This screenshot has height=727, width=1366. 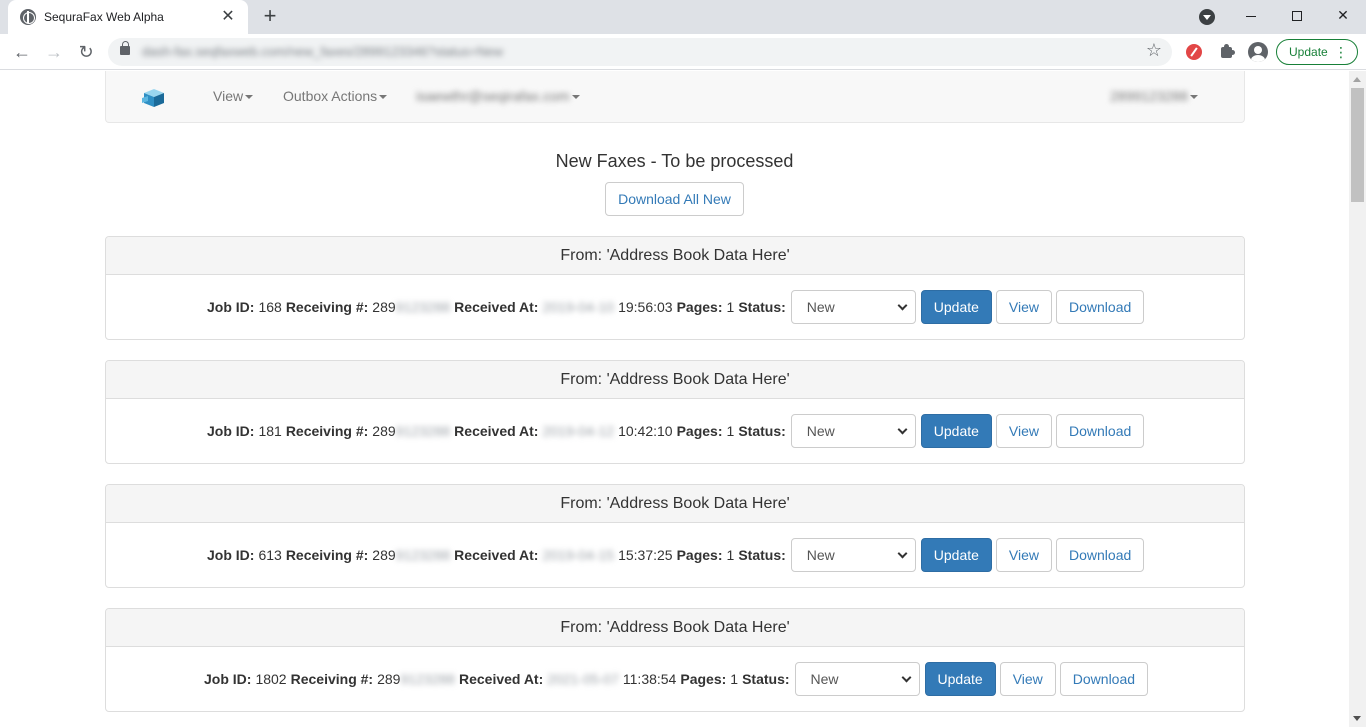 I want to click on maximize-icon, so click(x=1297, y=15).